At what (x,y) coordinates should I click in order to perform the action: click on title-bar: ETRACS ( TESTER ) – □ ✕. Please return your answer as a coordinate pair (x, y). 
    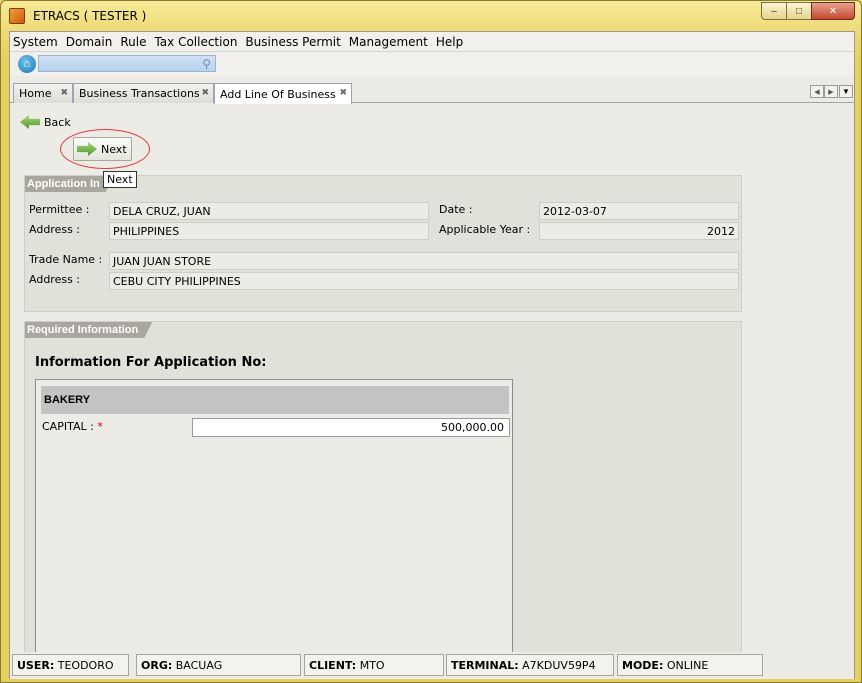
    Looking at the image, I should click on (431, 16).